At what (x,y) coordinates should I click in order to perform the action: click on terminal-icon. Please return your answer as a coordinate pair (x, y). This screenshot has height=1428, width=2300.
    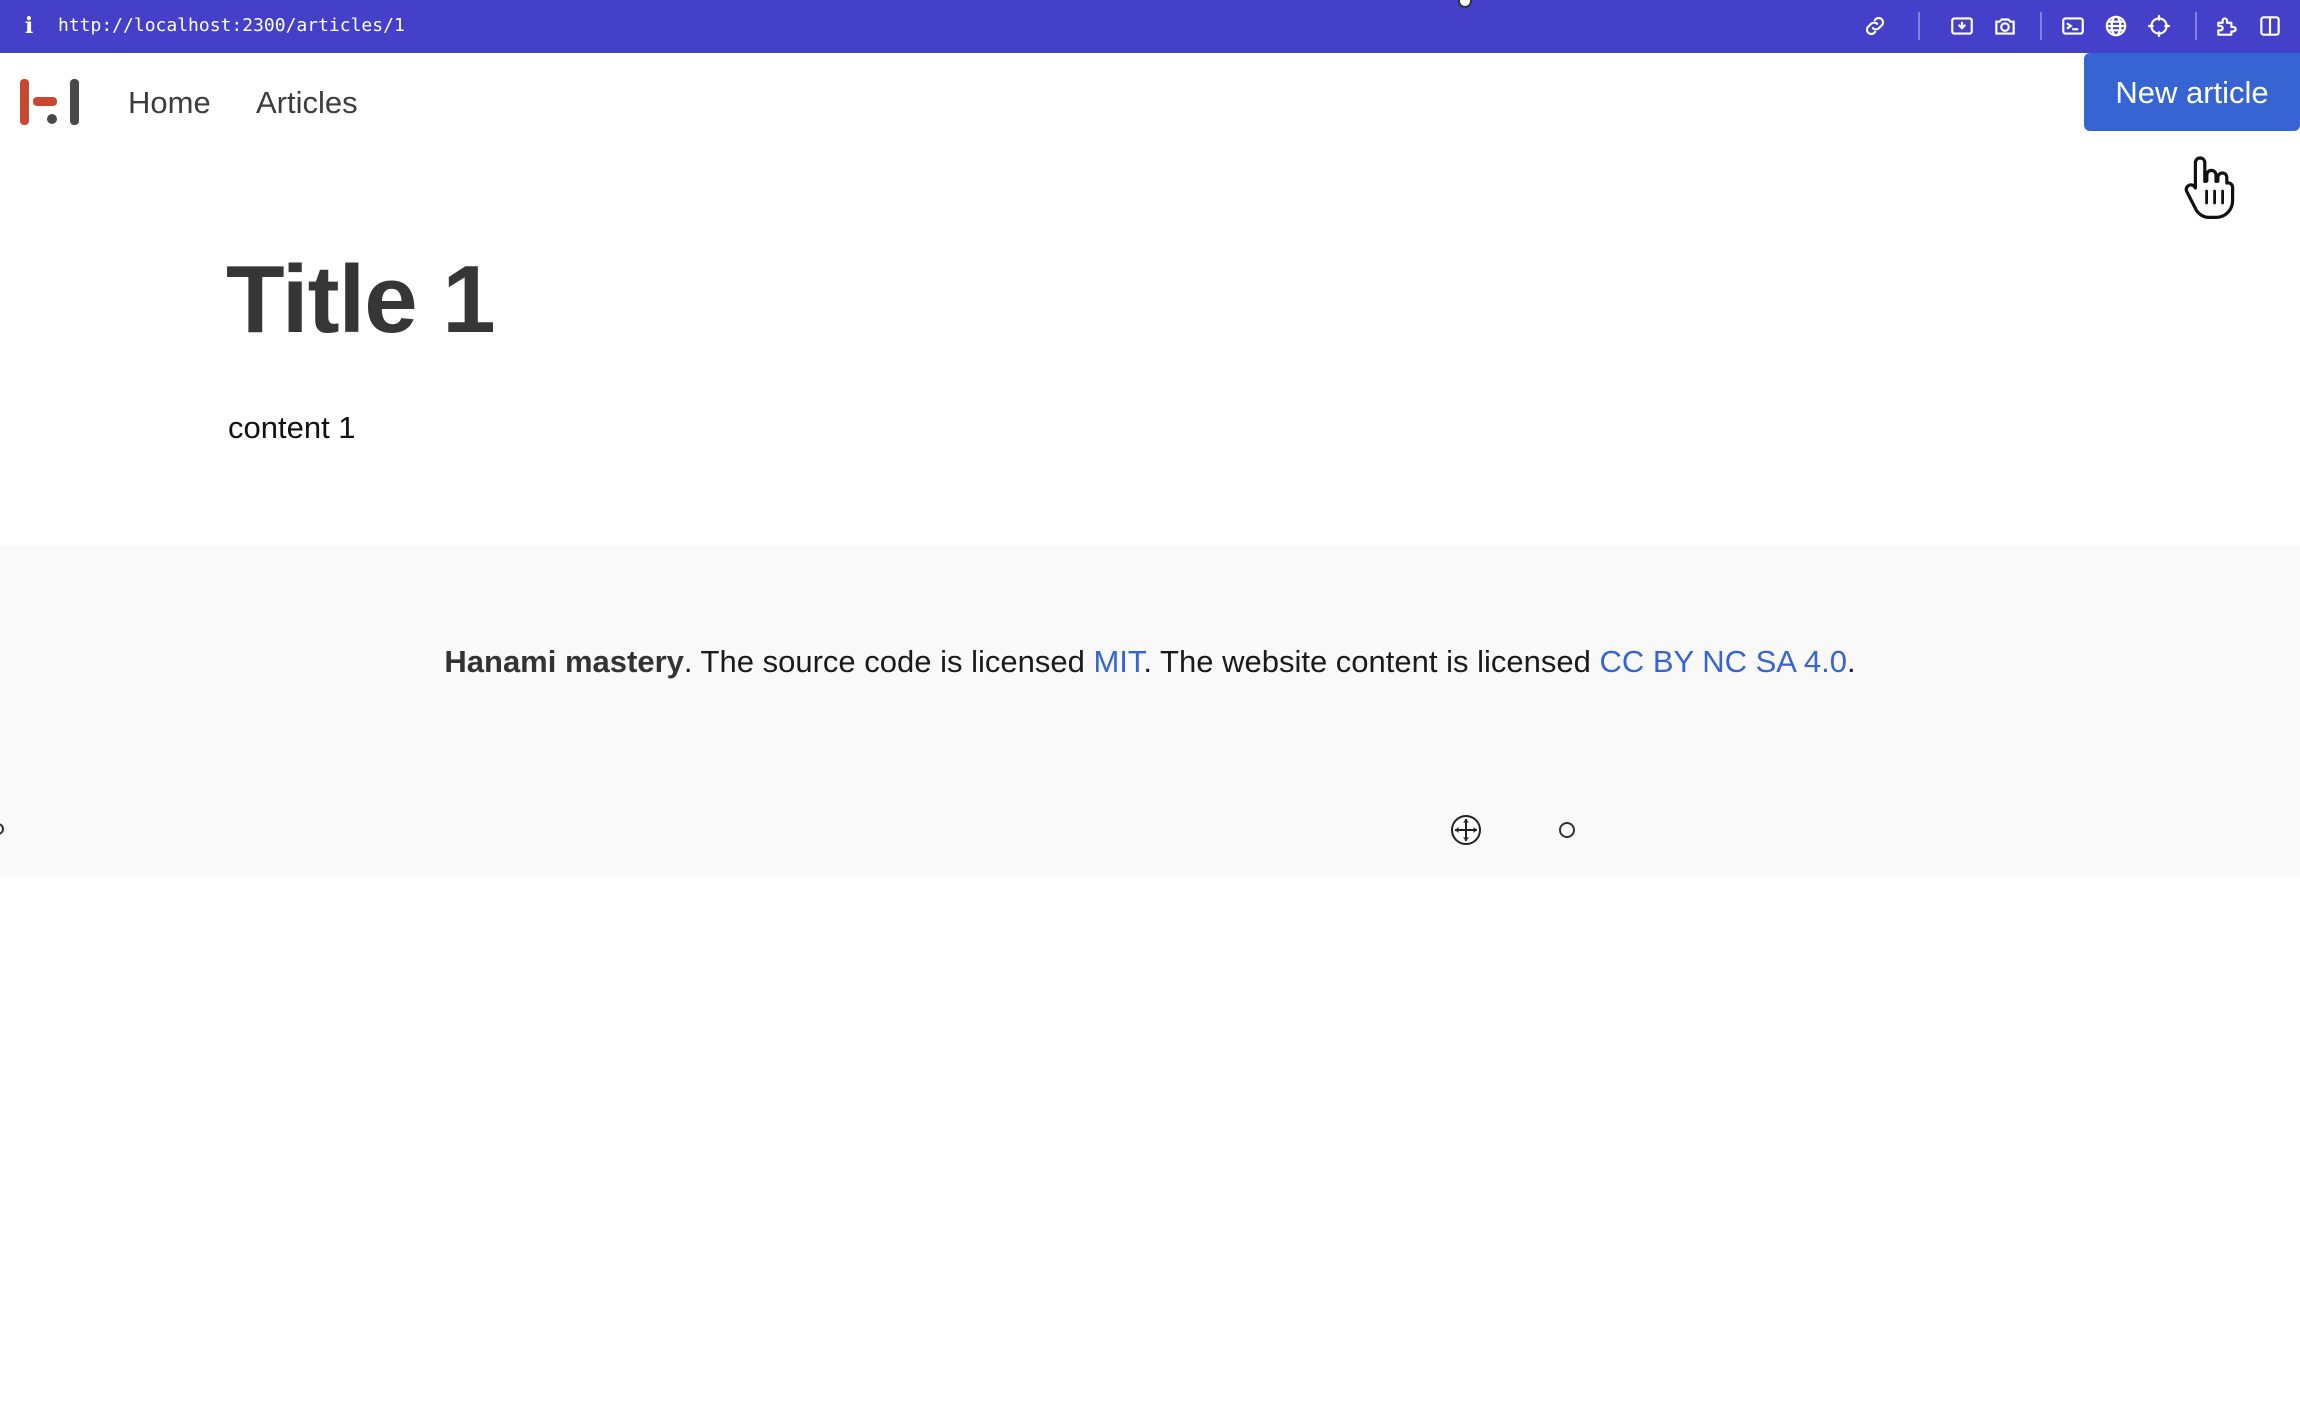
    Looking at the image, I should click on (2073, 26).